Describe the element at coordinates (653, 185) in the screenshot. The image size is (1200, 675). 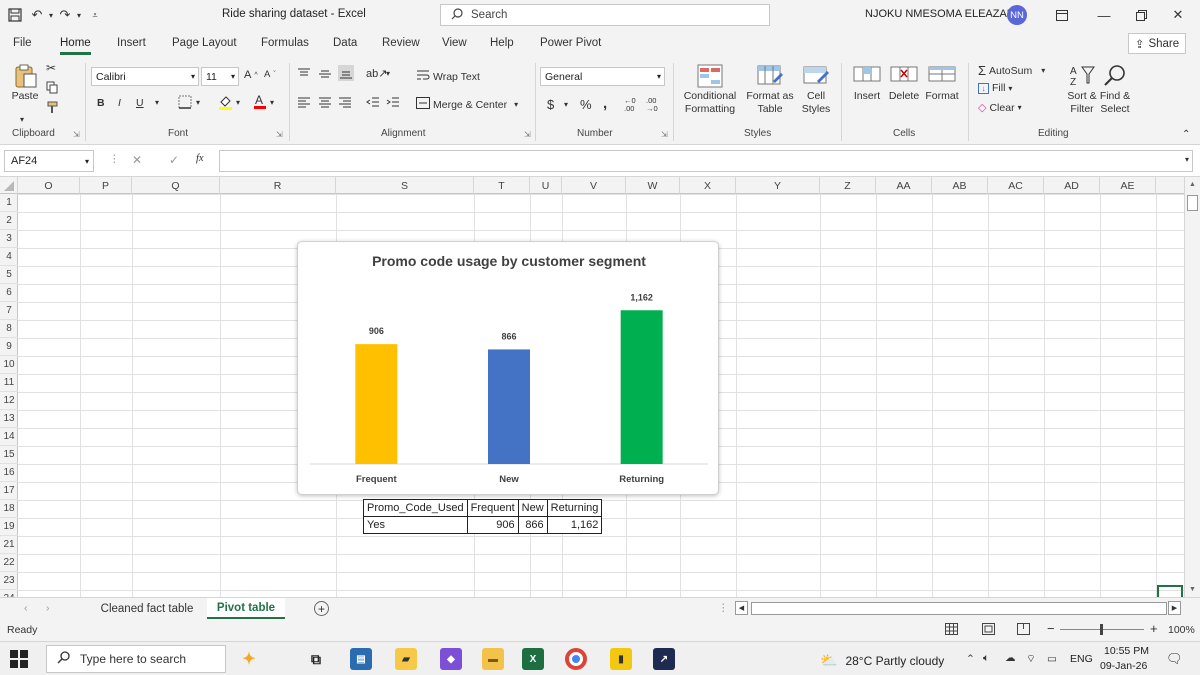
I see `column-header: W` at that location.